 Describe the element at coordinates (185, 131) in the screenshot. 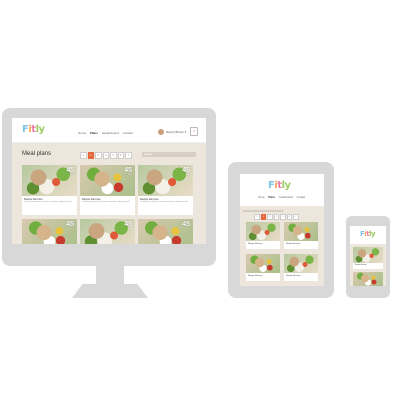

I see `chevron-down-icon: ▾` at that location.